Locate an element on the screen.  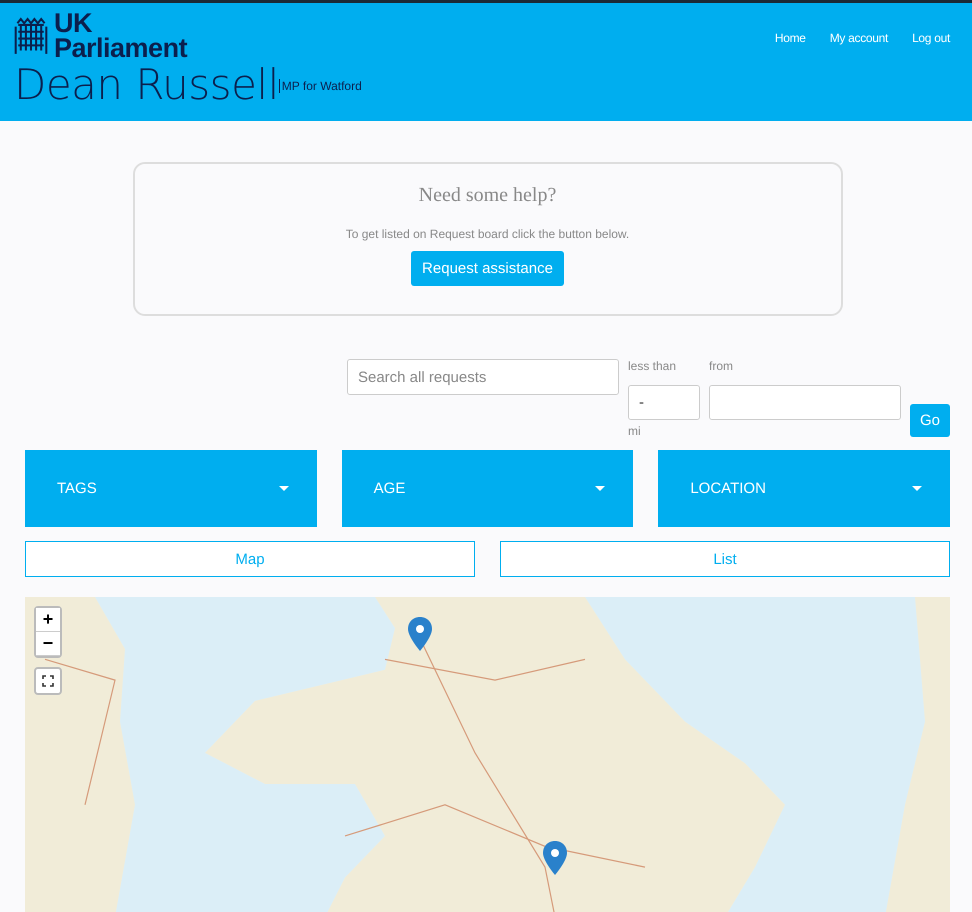
zoom-in-button: + is located at coordinates (48, 620).